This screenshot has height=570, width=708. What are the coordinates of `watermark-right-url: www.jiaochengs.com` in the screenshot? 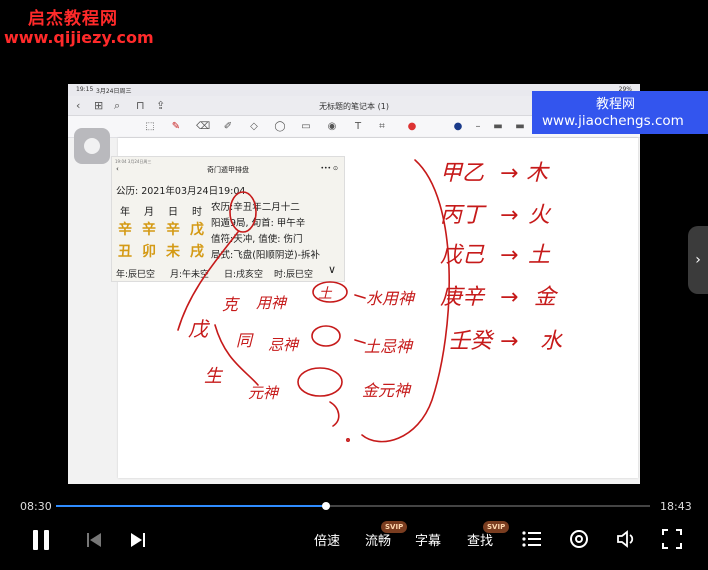 It's located at (613, 121).